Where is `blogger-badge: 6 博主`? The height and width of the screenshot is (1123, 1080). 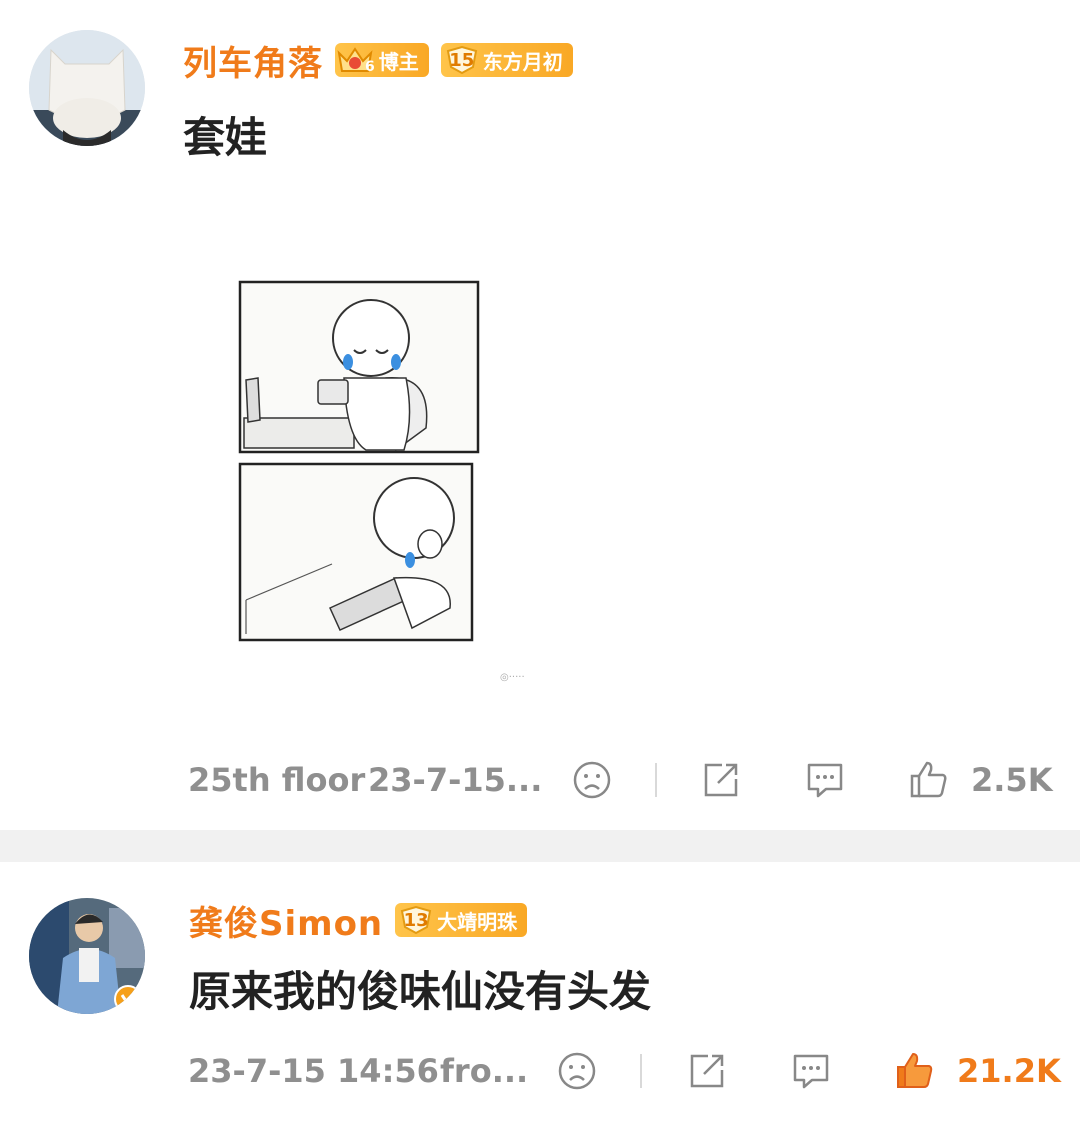 blogger-badge: 6 博主 is located at coordinates (382, 60).